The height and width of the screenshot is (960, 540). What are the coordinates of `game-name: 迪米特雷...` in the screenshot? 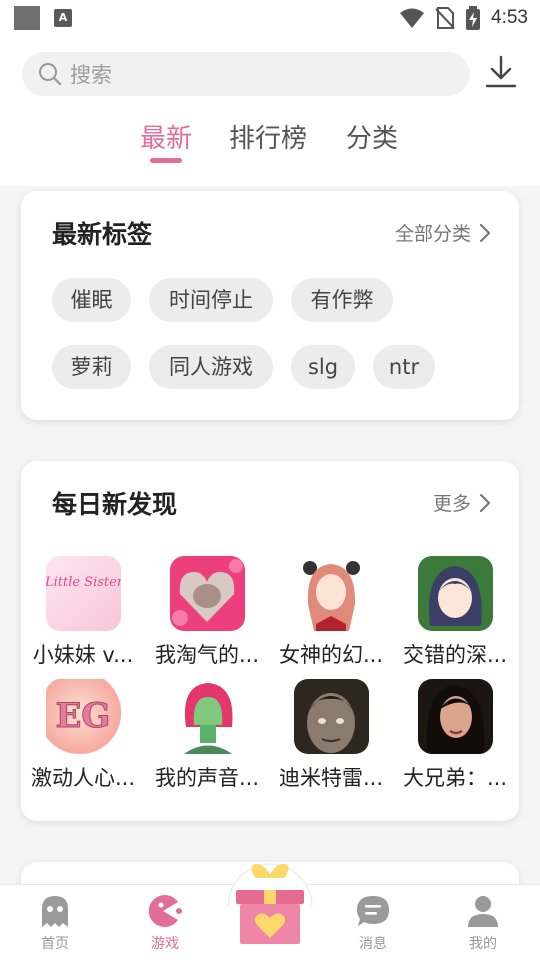 It's located at (331, 778).